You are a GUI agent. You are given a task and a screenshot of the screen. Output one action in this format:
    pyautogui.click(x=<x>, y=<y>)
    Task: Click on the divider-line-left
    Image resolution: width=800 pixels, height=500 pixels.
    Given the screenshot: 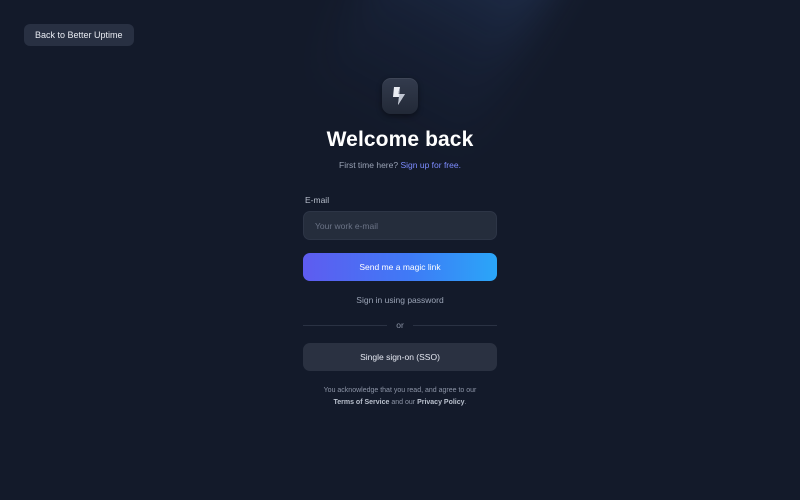 What is the action you would take?
    pyautogui.click(x=345, y=325)
    